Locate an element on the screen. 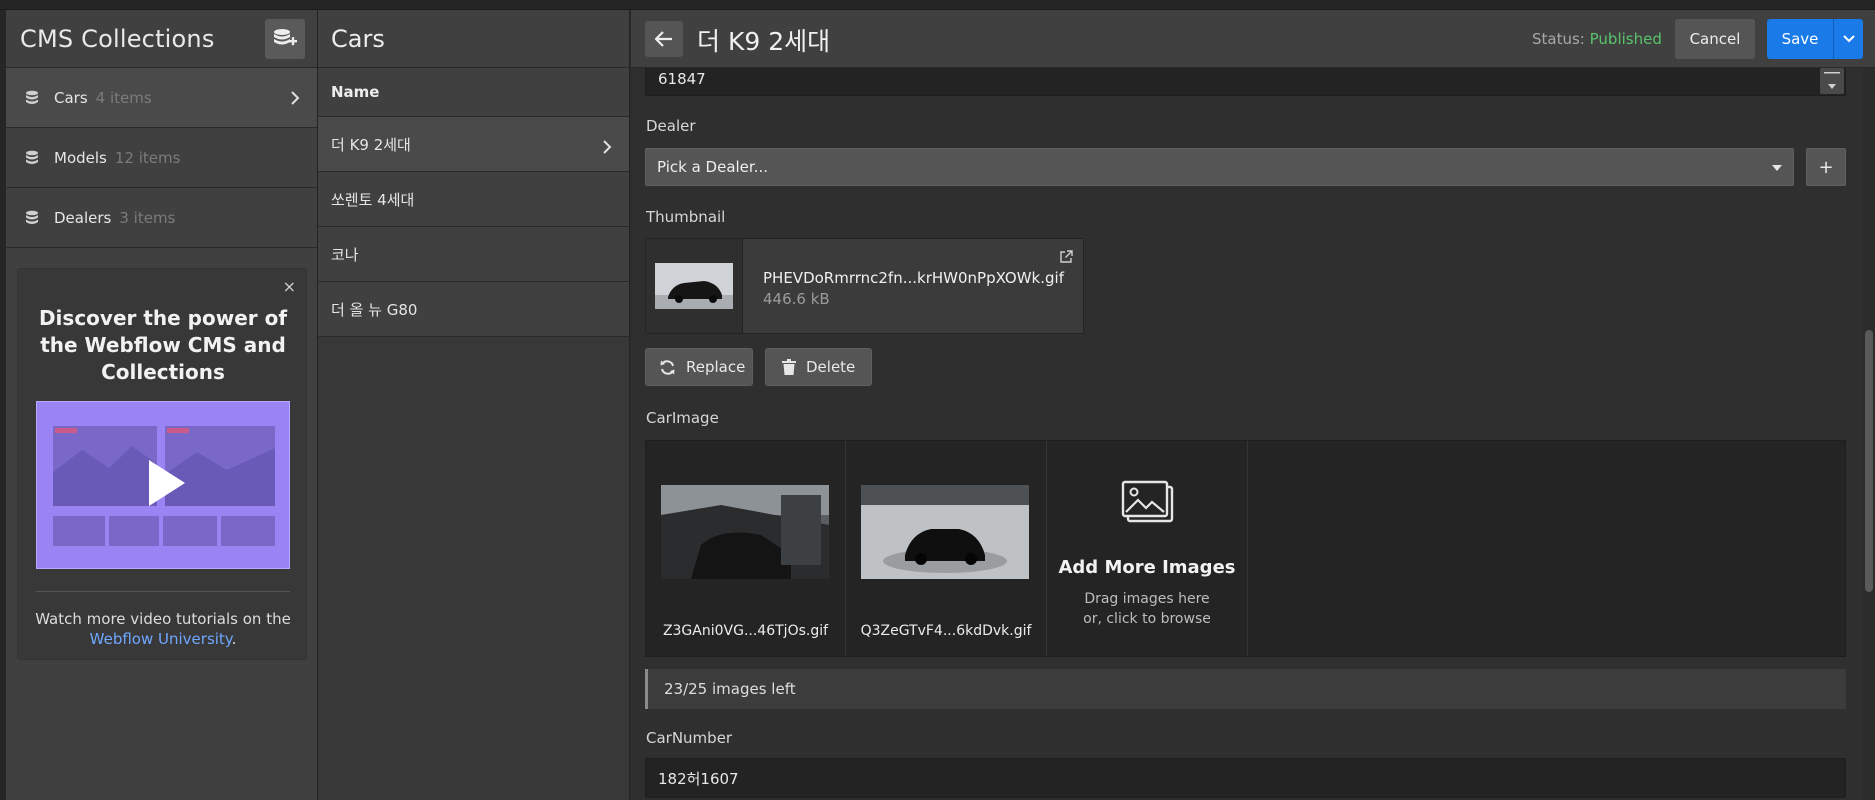  collection-count: 3 items is located at coordinates (147, 217).